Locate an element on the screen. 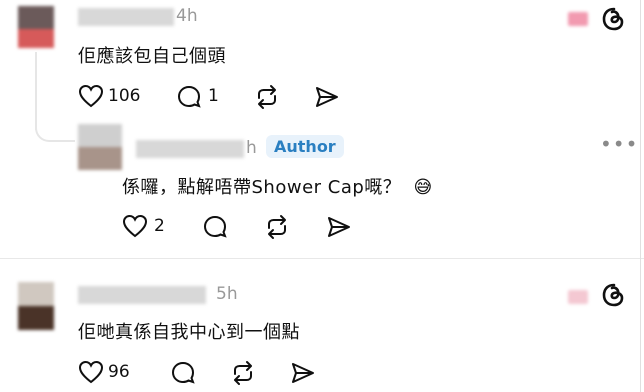 This screenshot has width=644, height=392. timestamp: h is located at coordinates (251, 148).